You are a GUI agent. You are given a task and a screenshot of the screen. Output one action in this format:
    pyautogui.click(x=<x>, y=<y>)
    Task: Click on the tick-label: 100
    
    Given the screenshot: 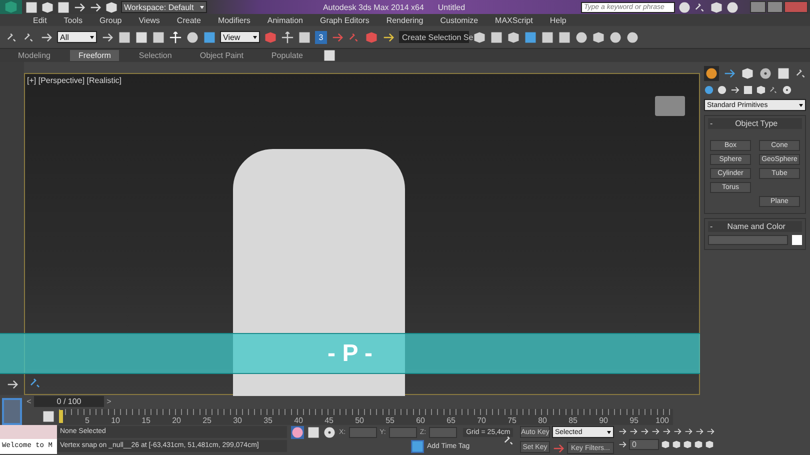 What is the action you would take?
    pyautogui.click(x=661, y=419)
    